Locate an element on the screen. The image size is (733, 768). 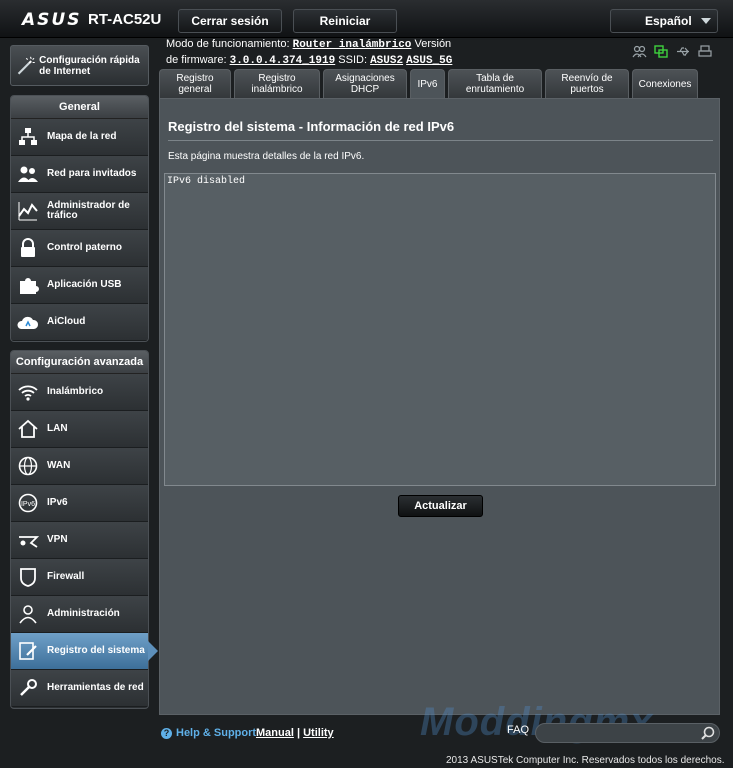
tab-port-forwarding: Reenvío de puertos is located at coordinates (587, 83).